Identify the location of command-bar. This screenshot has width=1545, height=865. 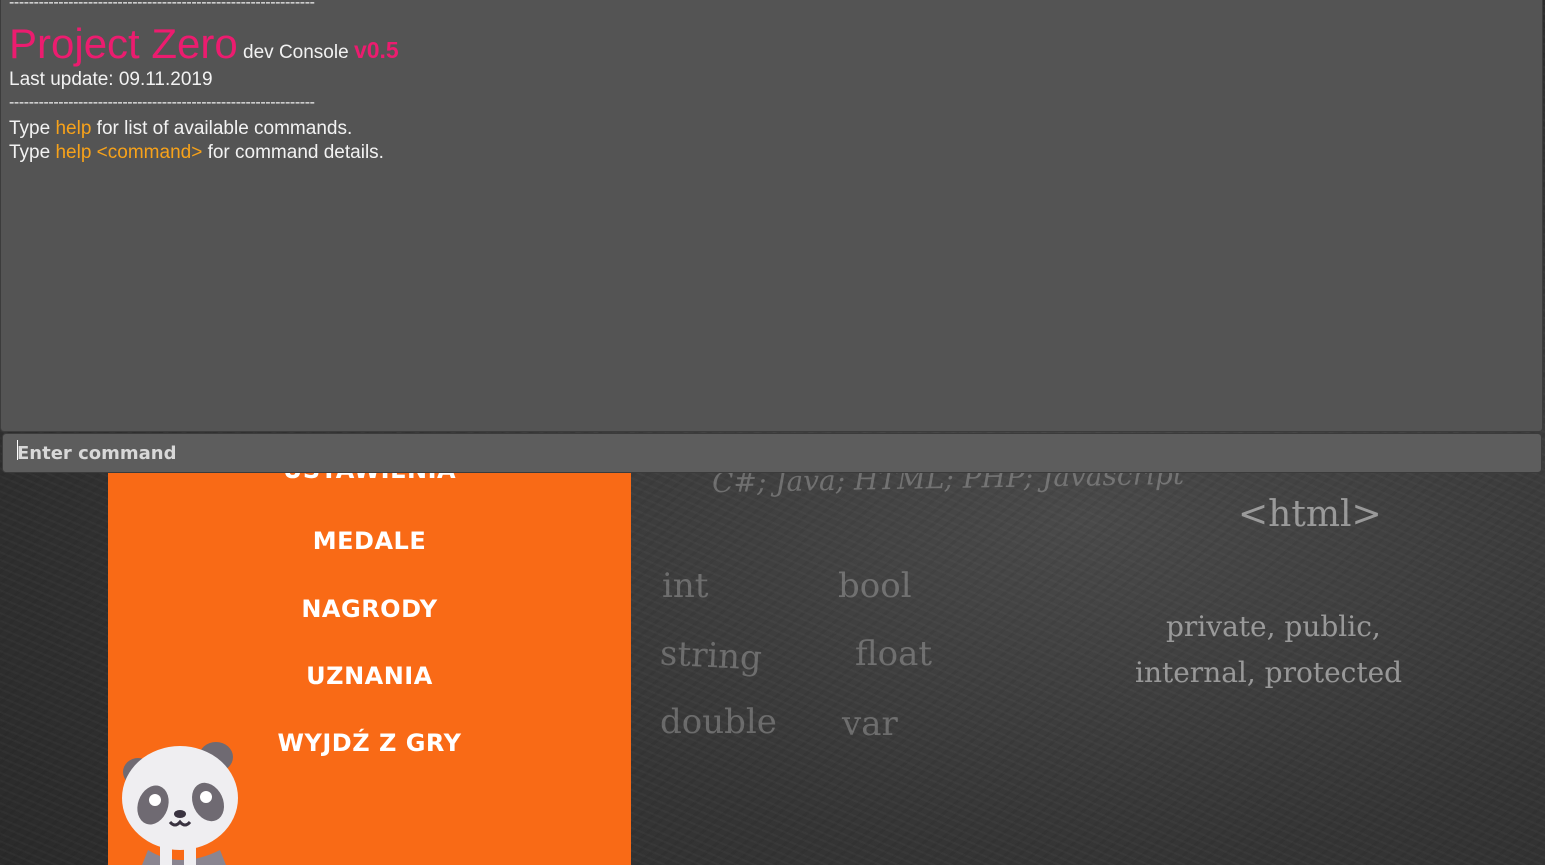
(772, 453).